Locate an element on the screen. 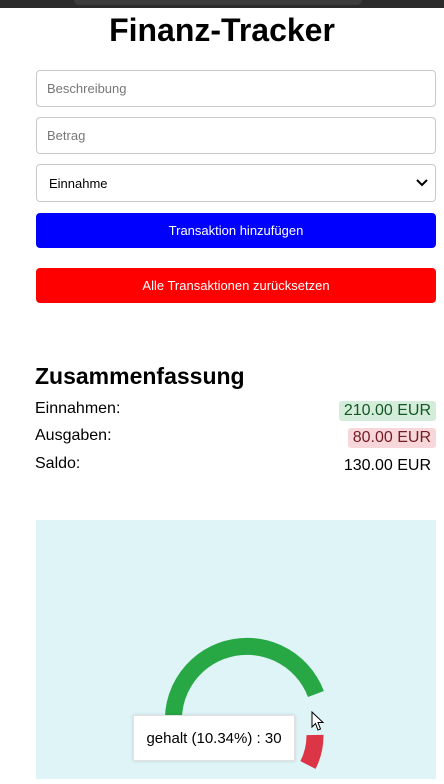 This screenshot has height=784, width=444. pointer-cursor-icon is located at coordinates (318, 721).